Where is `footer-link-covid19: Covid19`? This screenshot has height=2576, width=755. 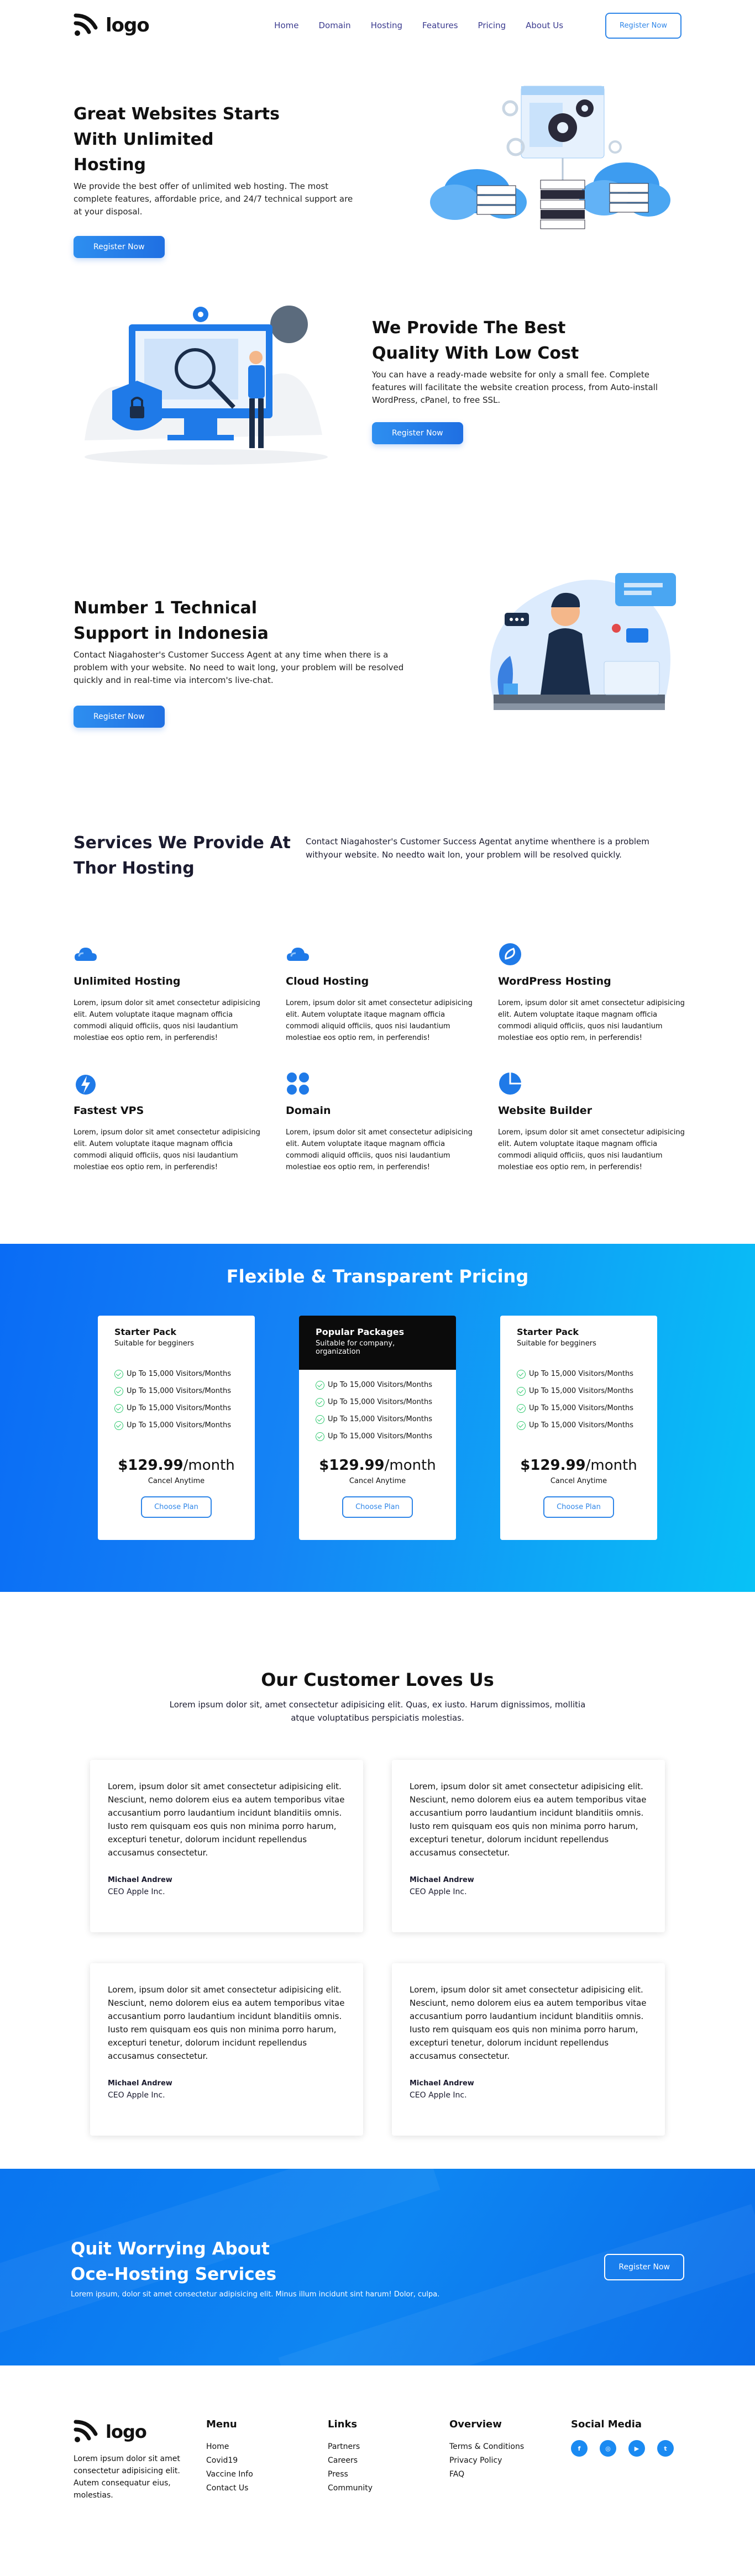 footer-link-covid19: Covid19 is located at coordinates (258, 2461).